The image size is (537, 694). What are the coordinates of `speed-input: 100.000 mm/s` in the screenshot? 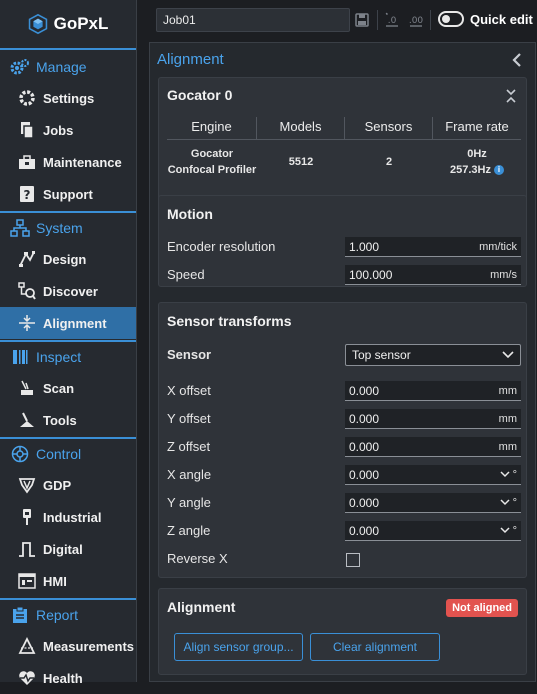 It's located at (433, 275).